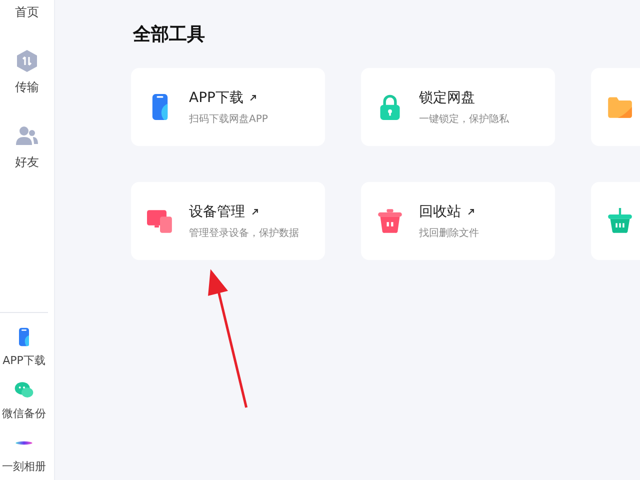 This screenshot has width=640, height=480. Describe the element at coordinates (390, 221) in the screenshot. I see `trash-icon` at that location.